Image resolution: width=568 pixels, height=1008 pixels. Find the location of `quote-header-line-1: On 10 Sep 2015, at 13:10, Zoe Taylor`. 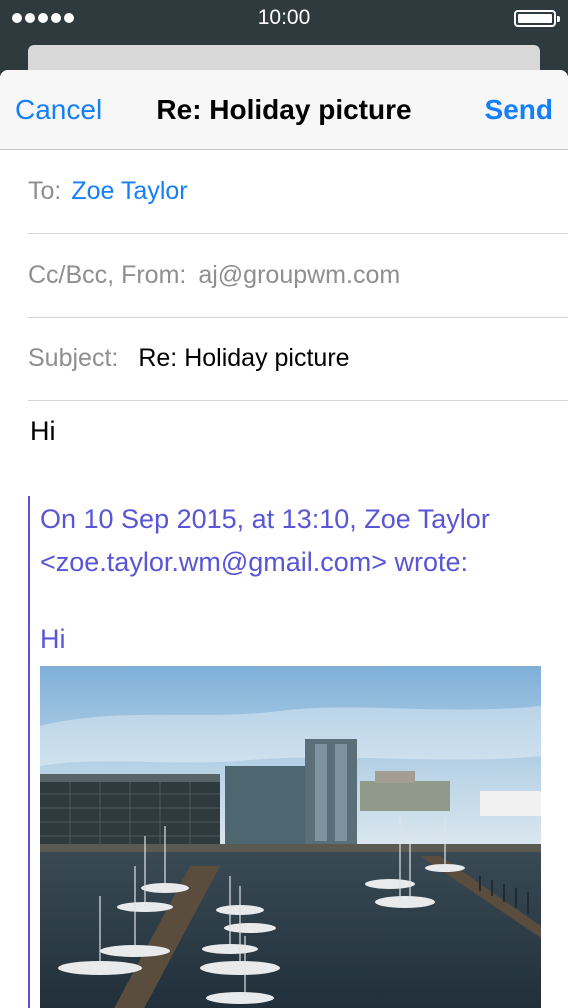

quote-header-line-1: On 10 Sep 2015, at 13:10, Zoe Taylor is located at coordinates (265, 519).